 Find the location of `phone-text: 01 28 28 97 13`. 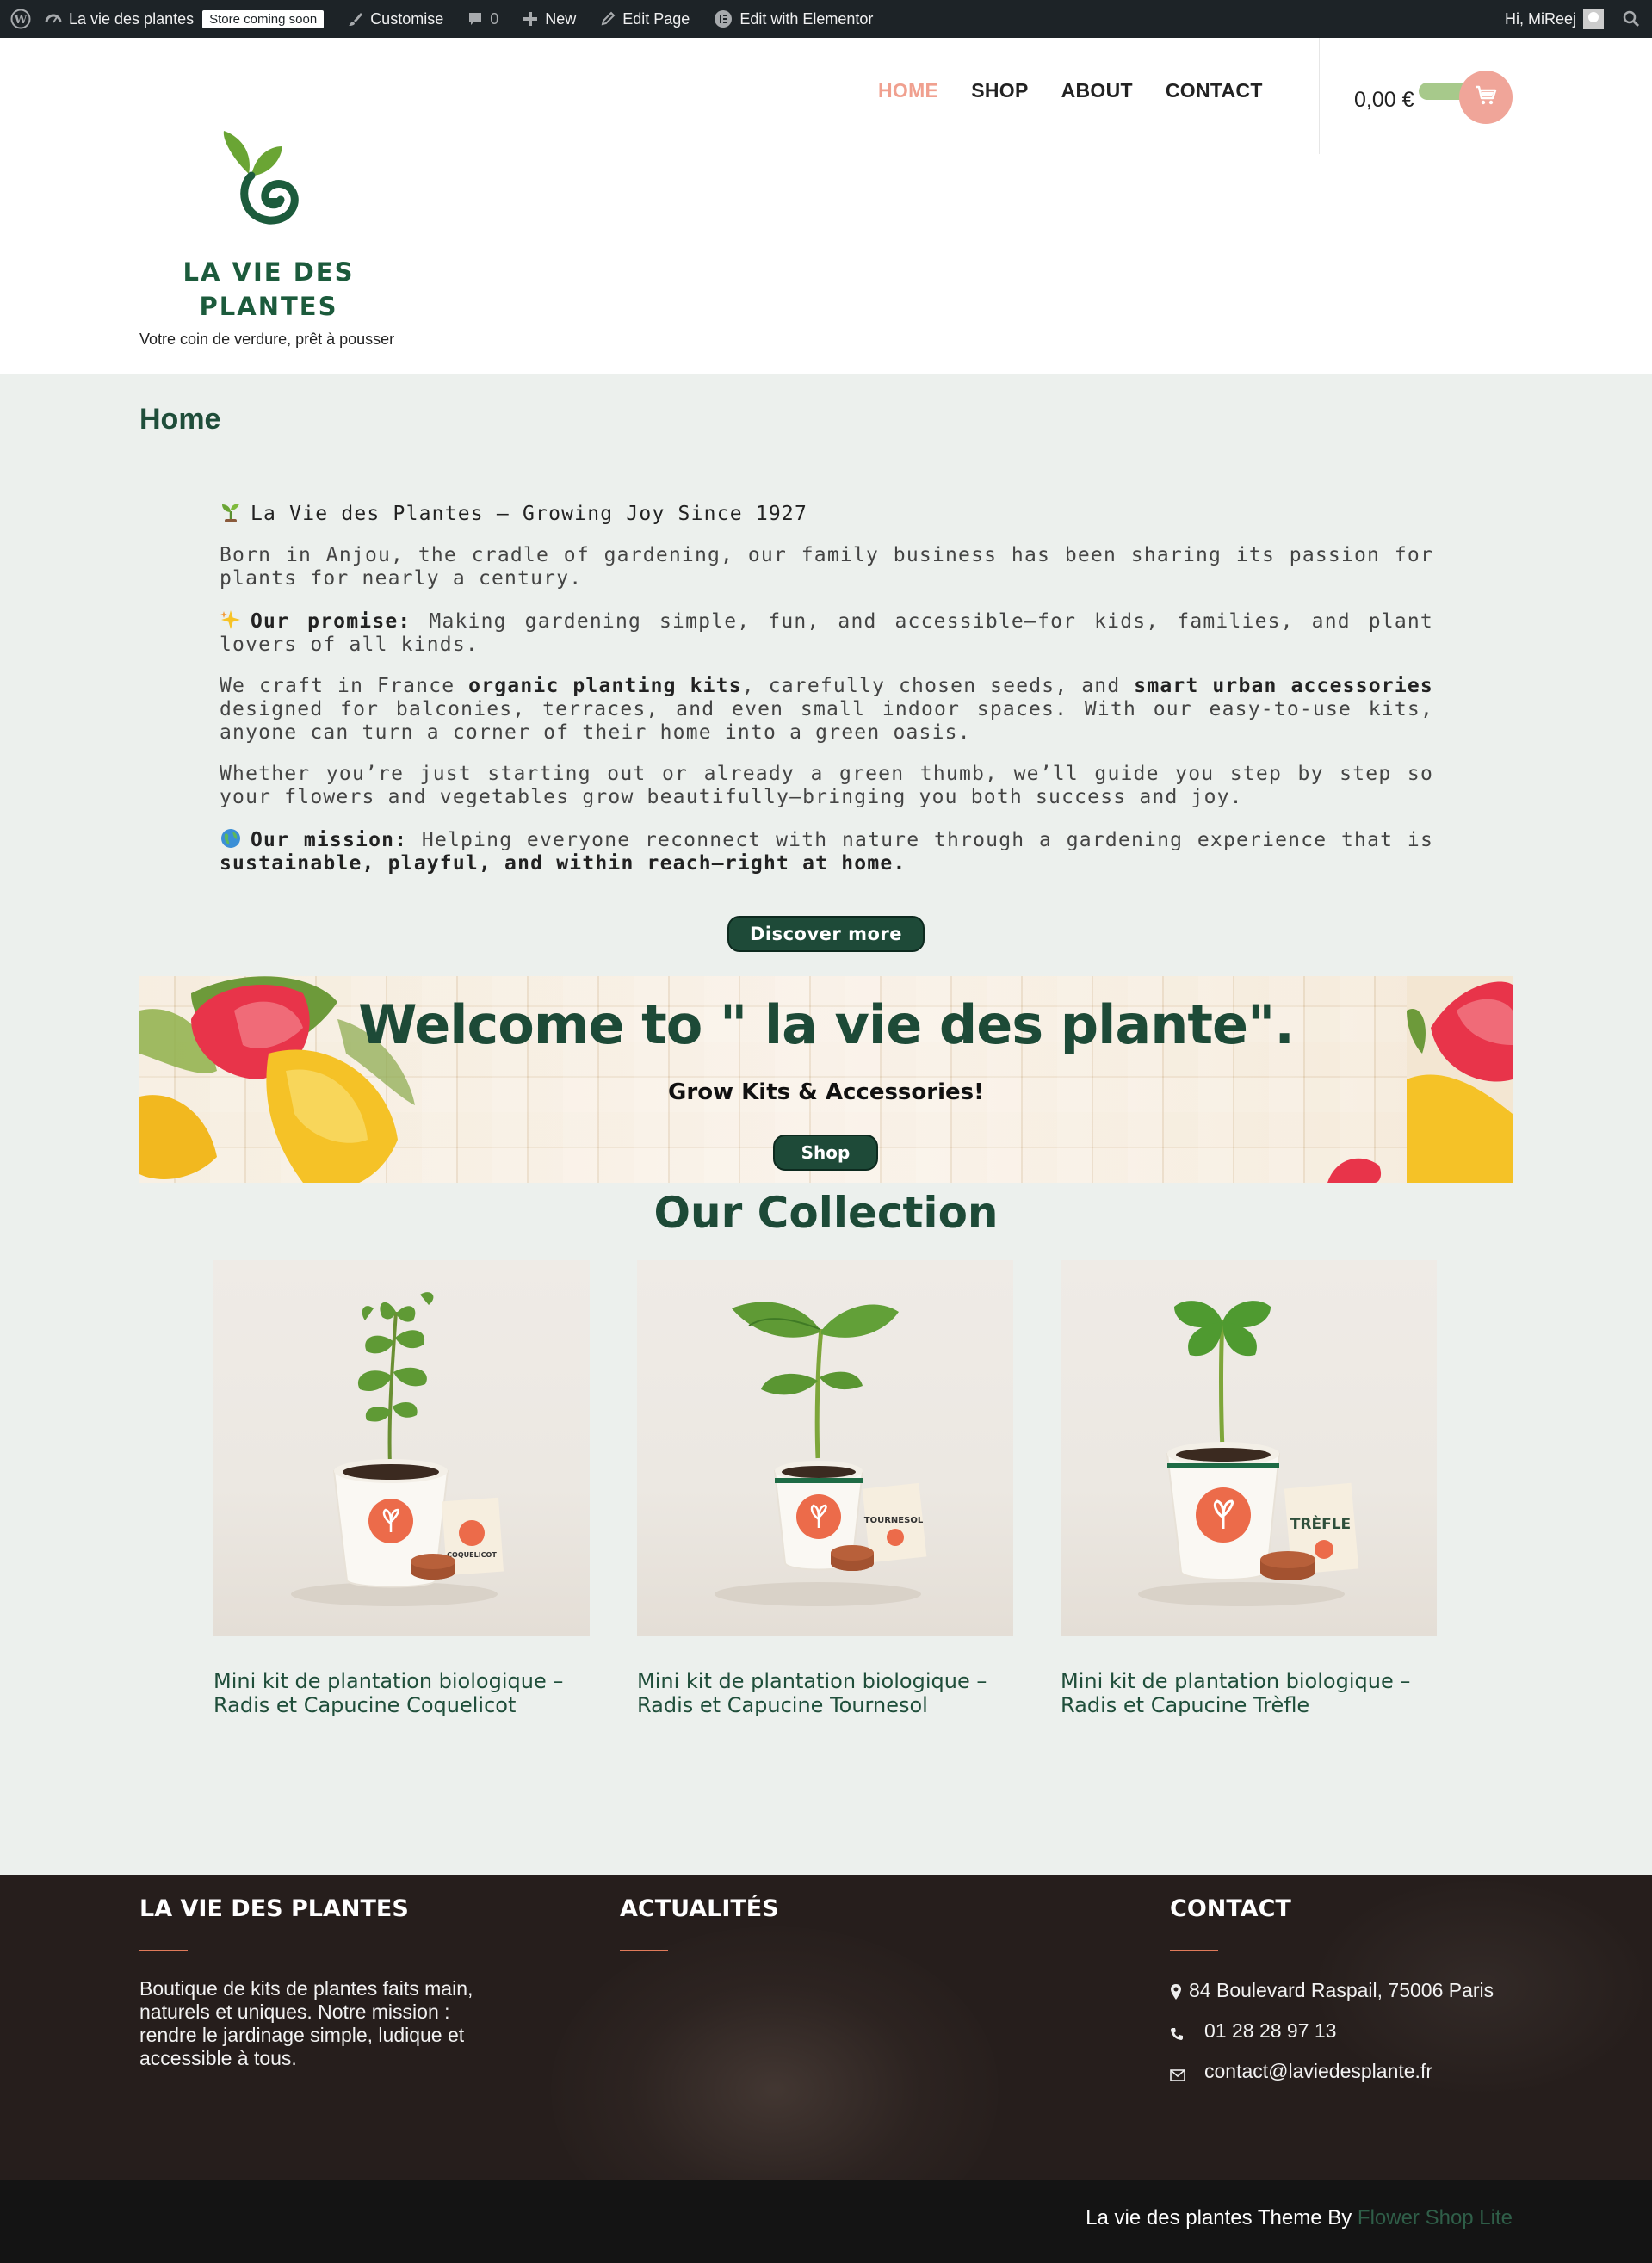

phone-text: 01 28 28 97 13 is located at coordinates (1270, 2031).